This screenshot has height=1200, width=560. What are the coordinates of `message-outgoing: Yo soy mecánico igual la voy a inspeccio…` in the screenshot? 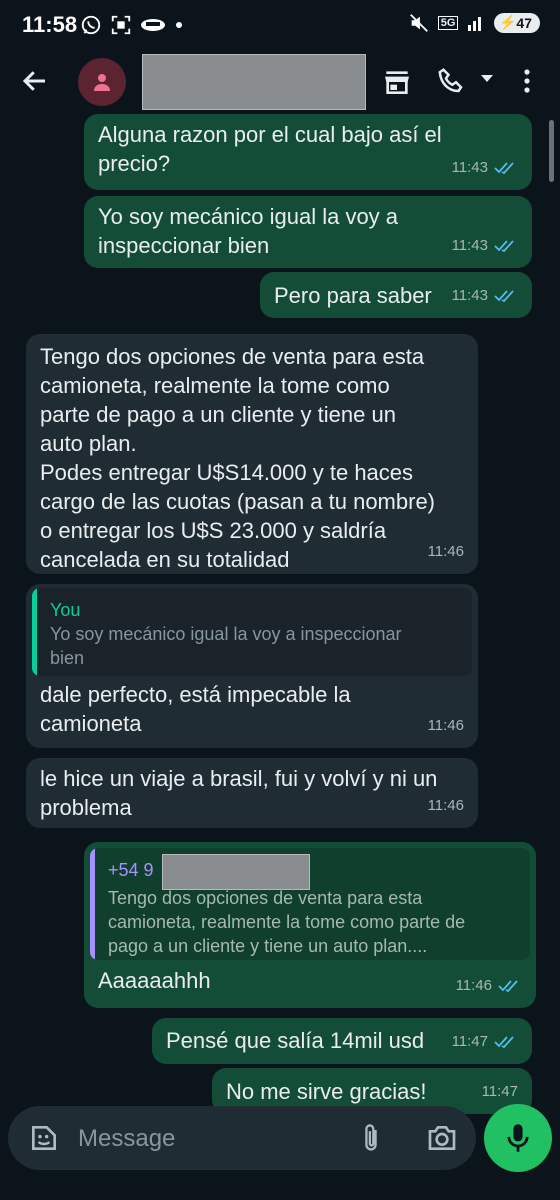 It's located at (308, 232).